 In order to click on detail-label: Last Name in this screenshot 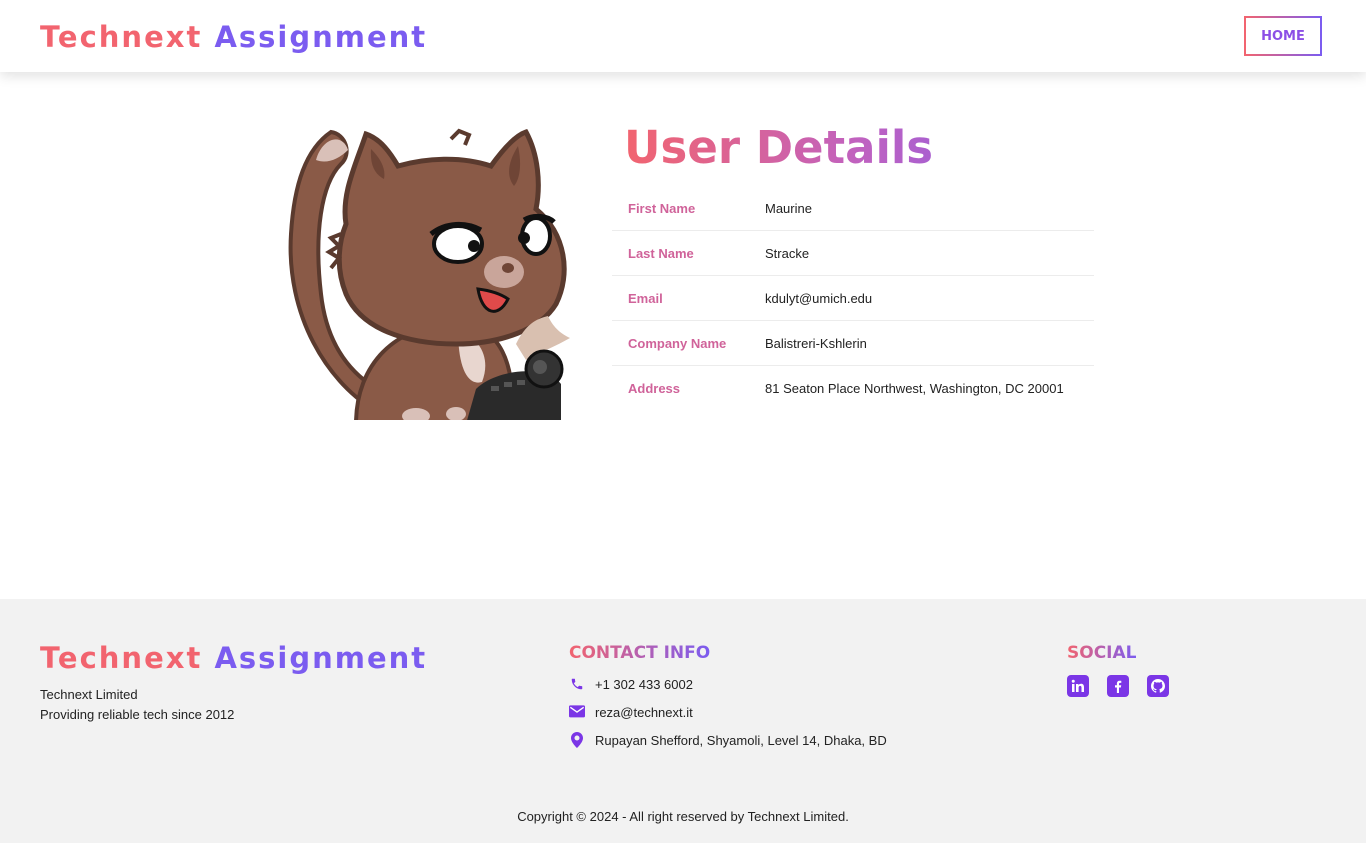, I will do `click(661, 253)`.